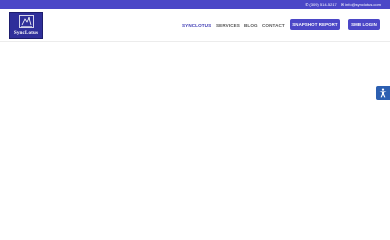 Image resolution: width=390 pixels, height=240 pixels. I want to click on lotus-logo-icon, so click(26, 21).